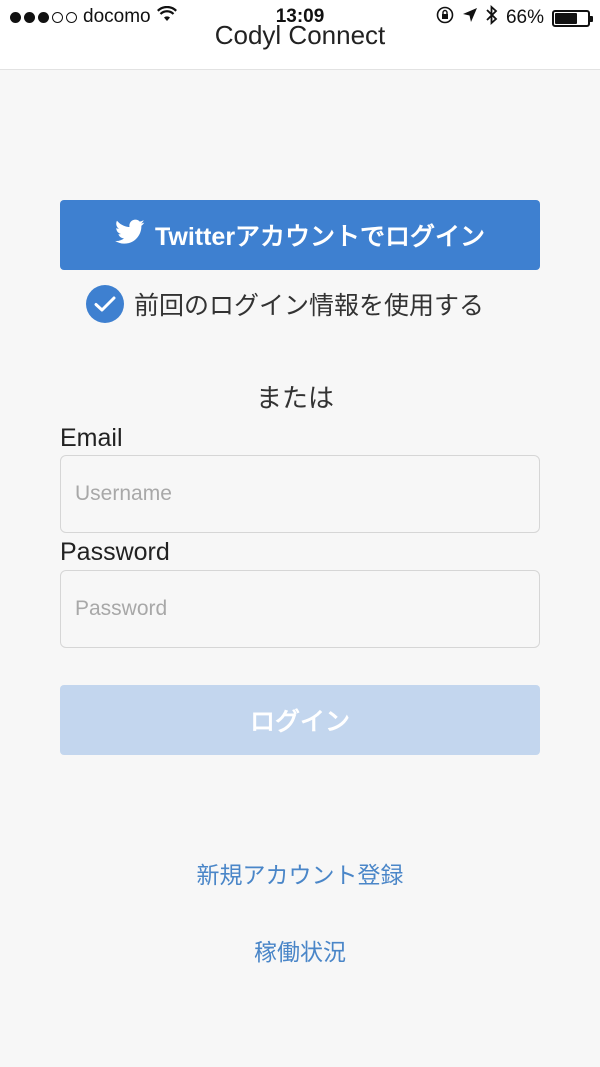 The image size is (600, 1067). I want to click on password-label: Password, so click(115, 552).